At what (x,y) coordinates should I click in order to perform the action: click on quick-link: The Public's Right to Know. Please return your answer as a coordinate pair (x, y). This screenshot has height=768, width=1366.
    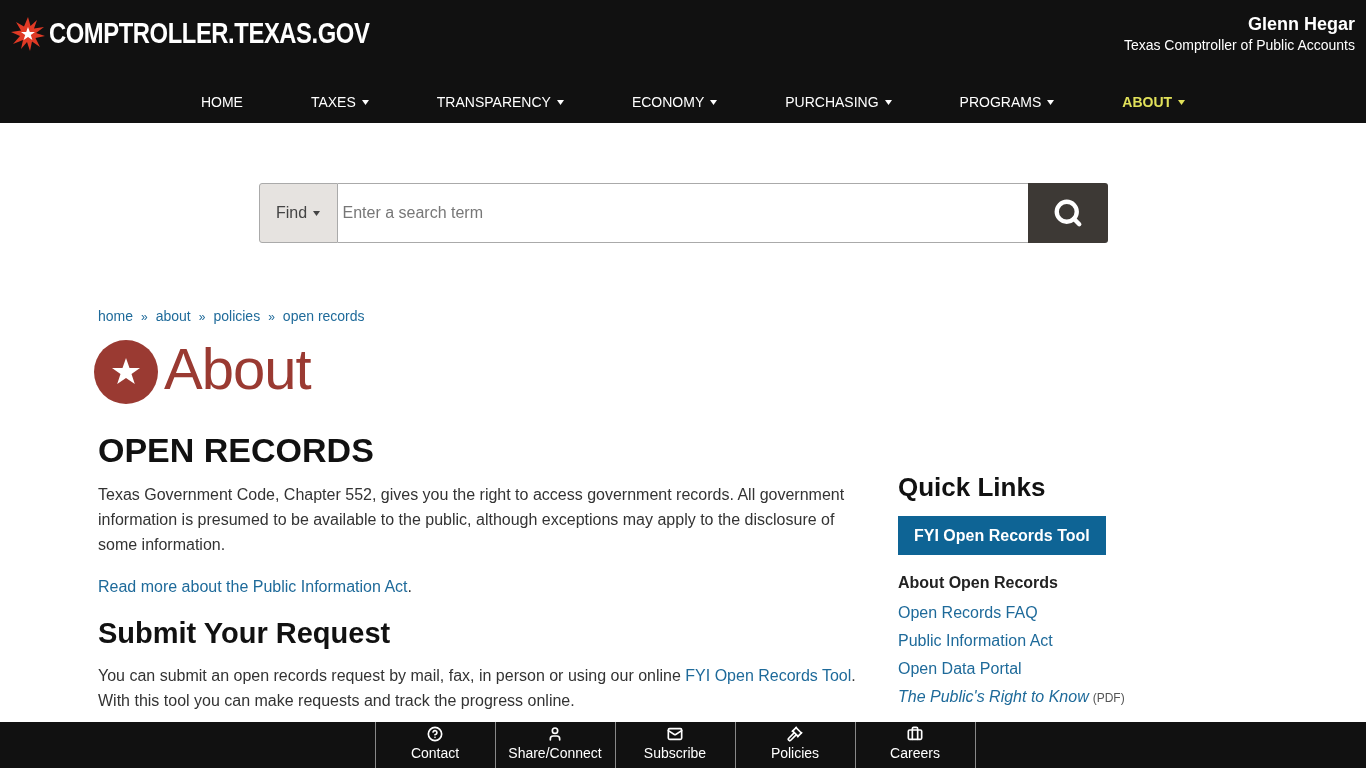
    Looking at the image, I should click on (993, 696).